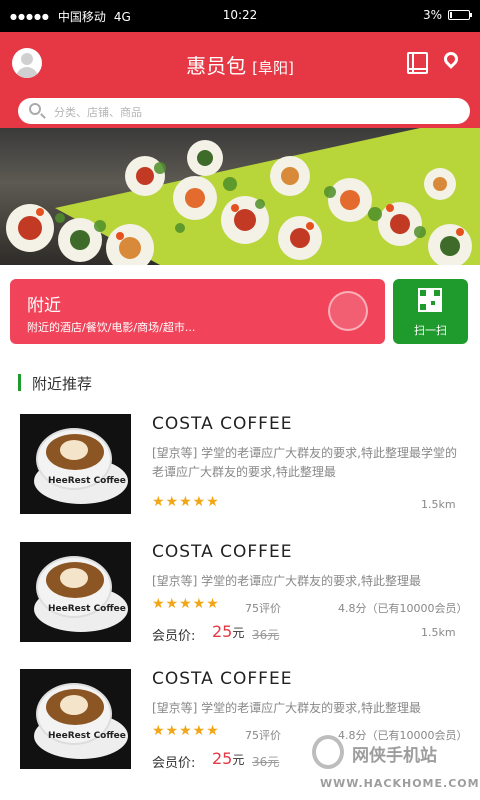 The width and height of the screenshot is (480, 800). I want to click on clock: 10:22, so click(240, 15).